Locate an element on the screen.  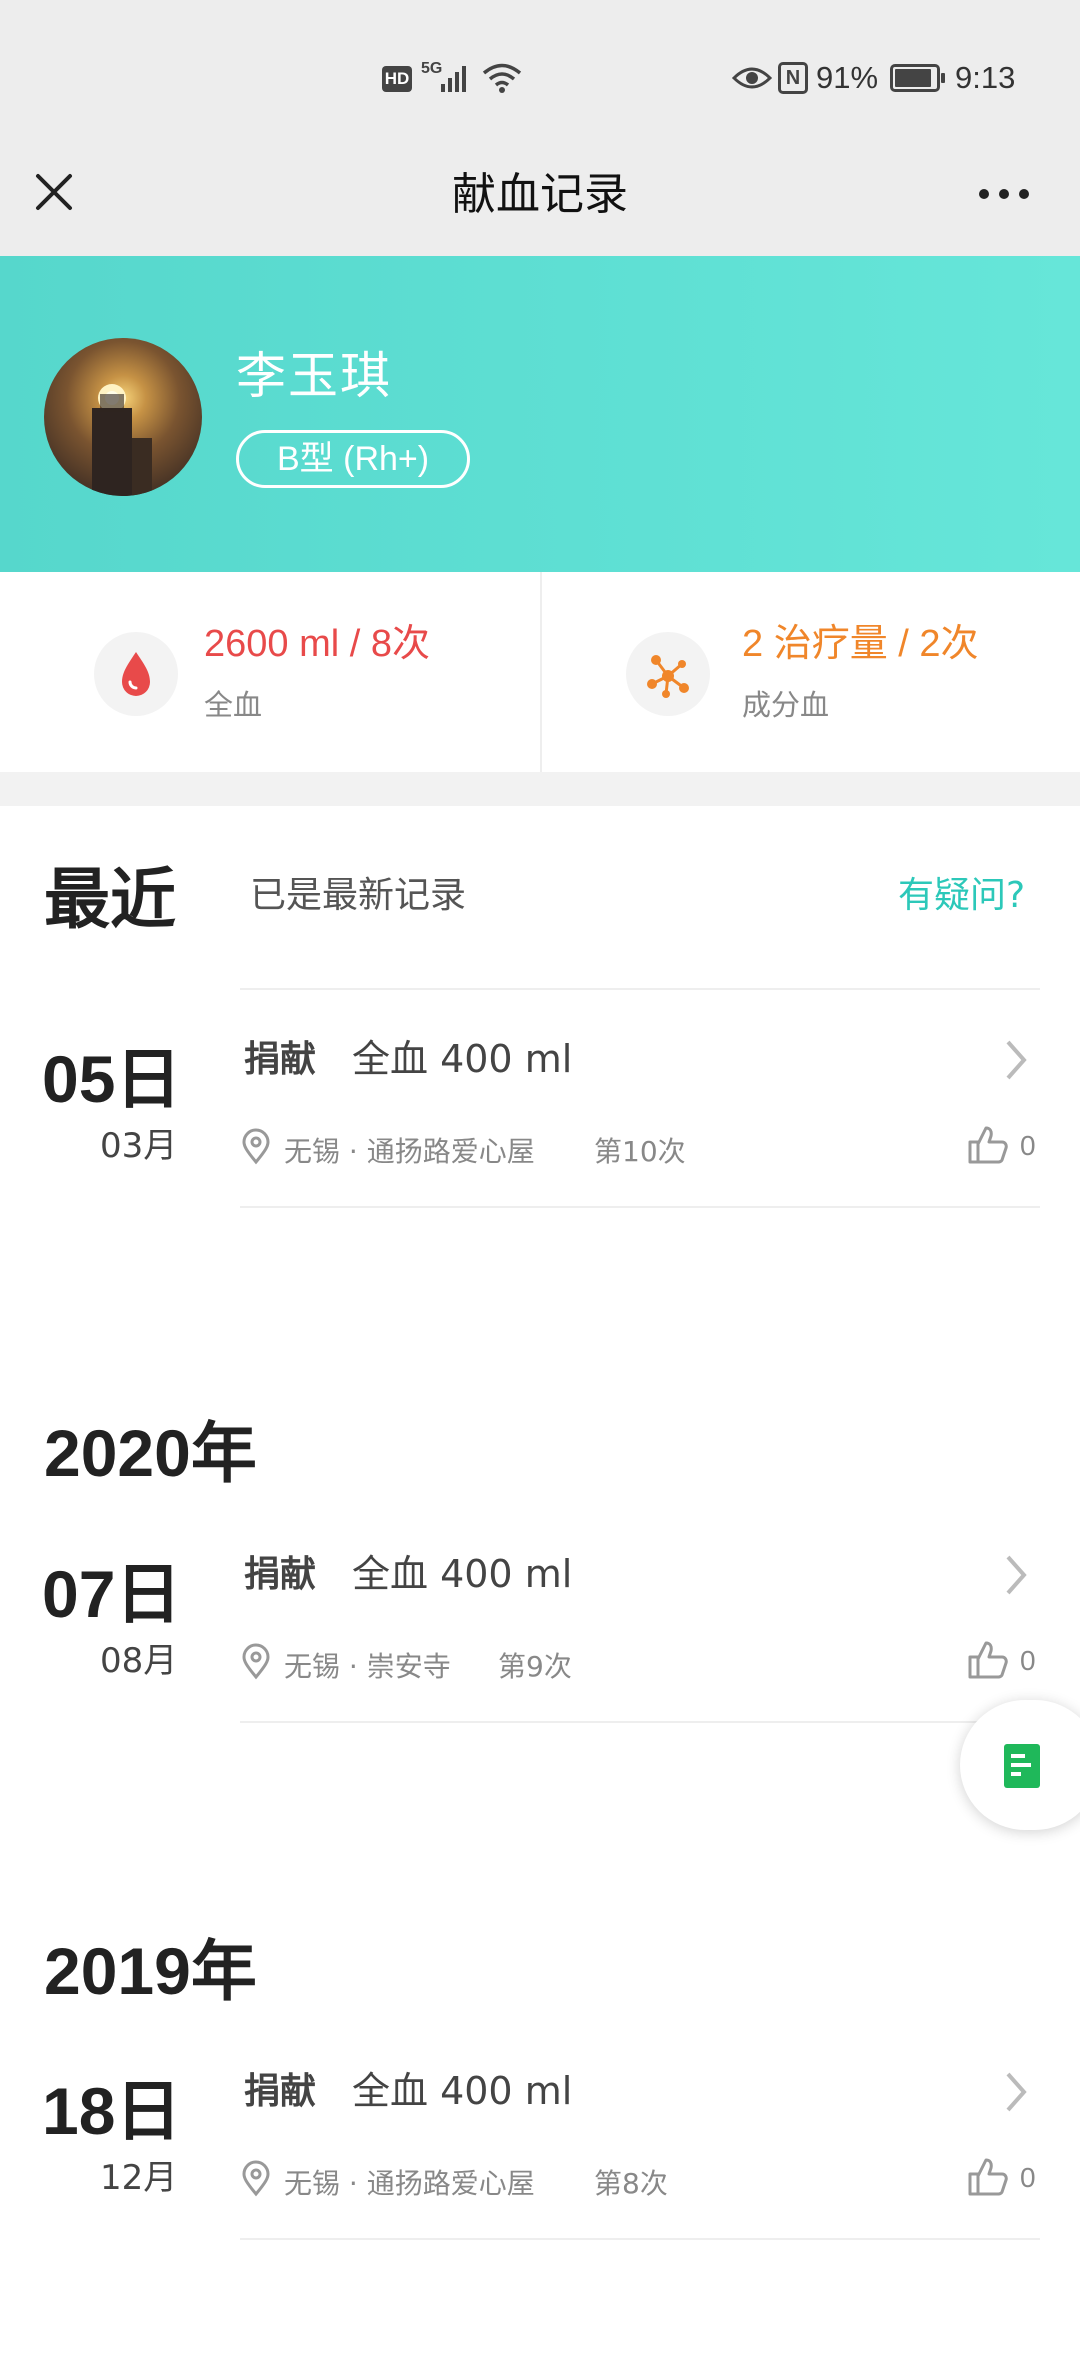
record-item: 18日 12月 捐献 全血 400 ml 无锡 · 通扬路爱心屋 第8次 0 is located at coordinates (540, 2131).